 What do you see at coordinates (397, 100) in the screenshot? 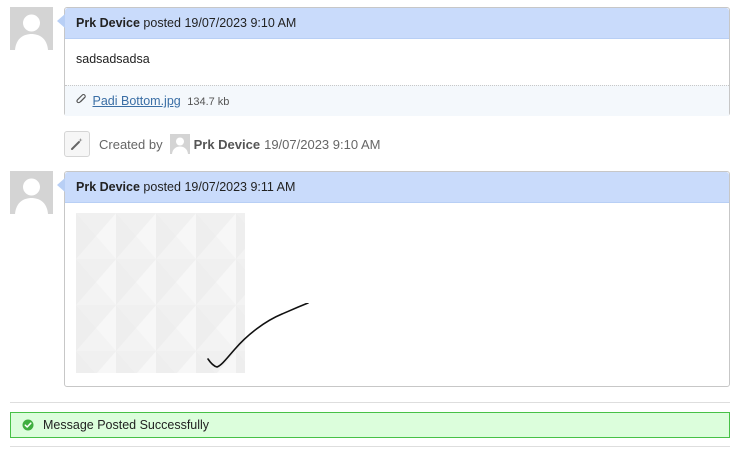
I see `attachment-row: Padi Bottom.jpg 134.7 kb` at bounding box center [397, 100].